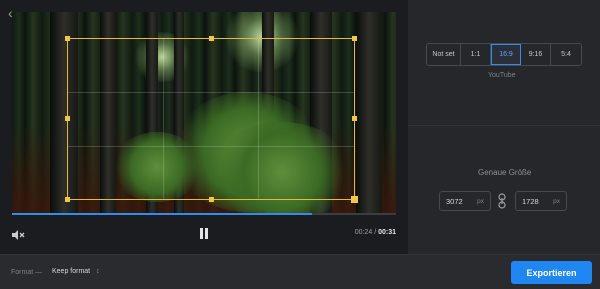  I want to click on progress-fill, so click(162, 214).